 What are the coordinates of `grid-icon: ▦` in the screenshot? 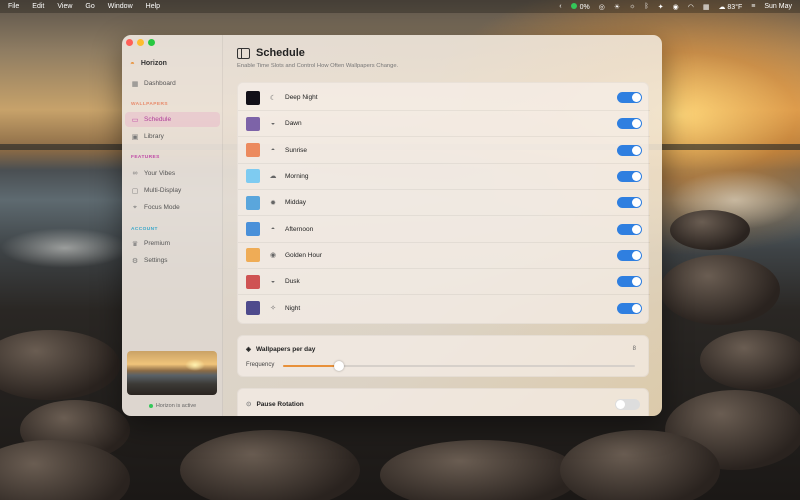 It's located at (135, 84).